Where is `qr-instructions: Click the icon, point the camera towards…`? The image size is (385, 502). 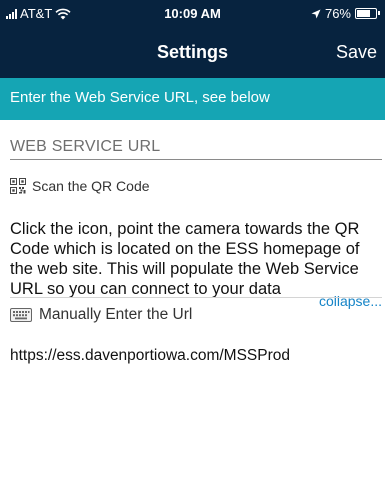 qr-instructions: Click the icon, point the camera towards… is located at coordinates (185, 259).